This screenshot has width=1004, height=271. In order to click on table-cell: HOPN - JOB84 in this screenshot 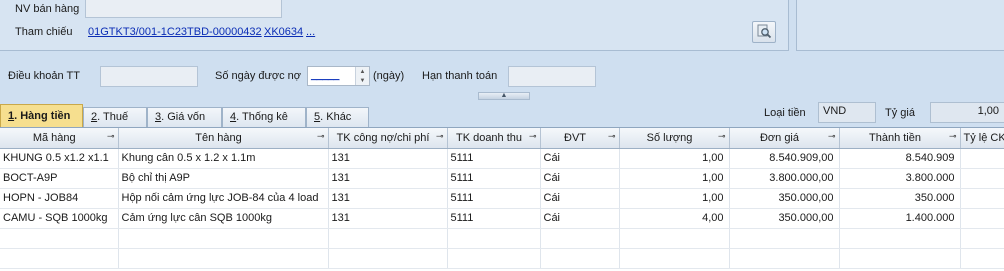, I will do `click(59, 198)`.